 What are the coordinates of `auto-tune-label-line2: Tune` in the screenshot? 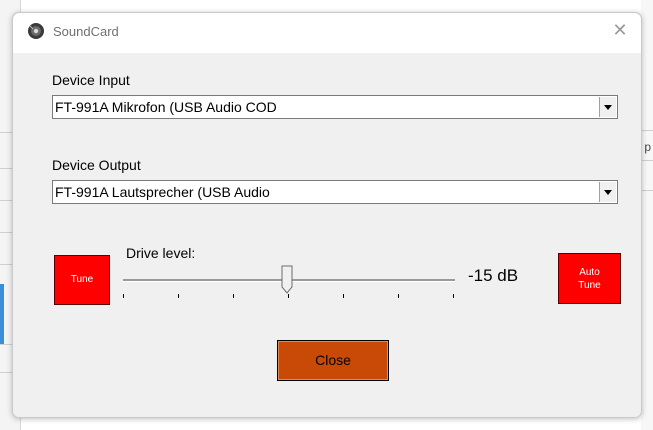 It's located at (589, 285).